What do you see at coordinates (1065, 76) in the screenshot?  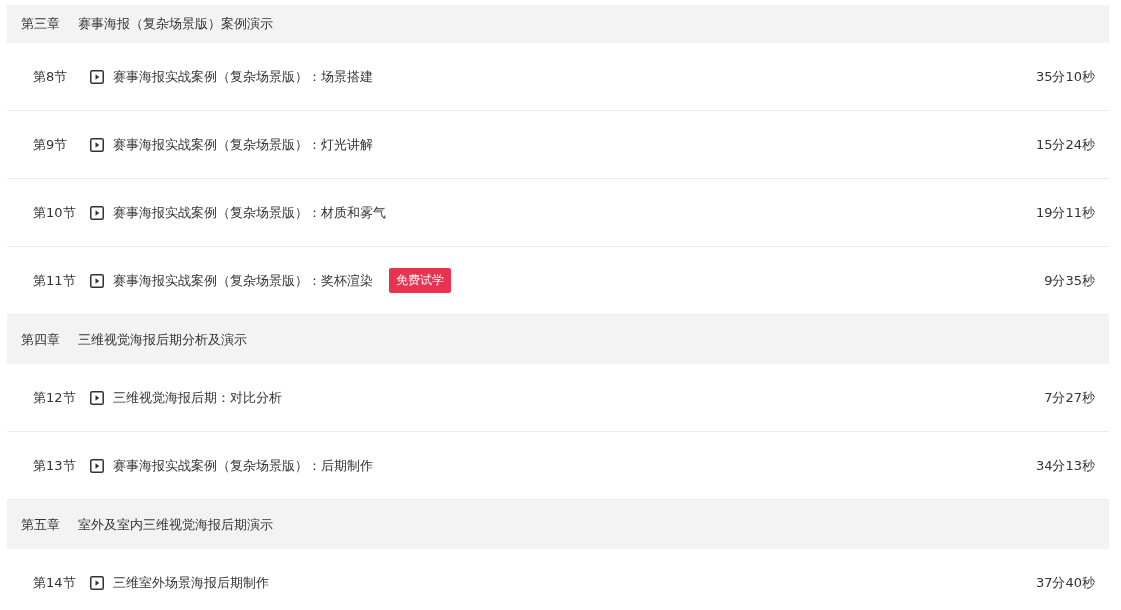 I see `lesson-duration: 35分10秒` at bounding box center [1065, 76].